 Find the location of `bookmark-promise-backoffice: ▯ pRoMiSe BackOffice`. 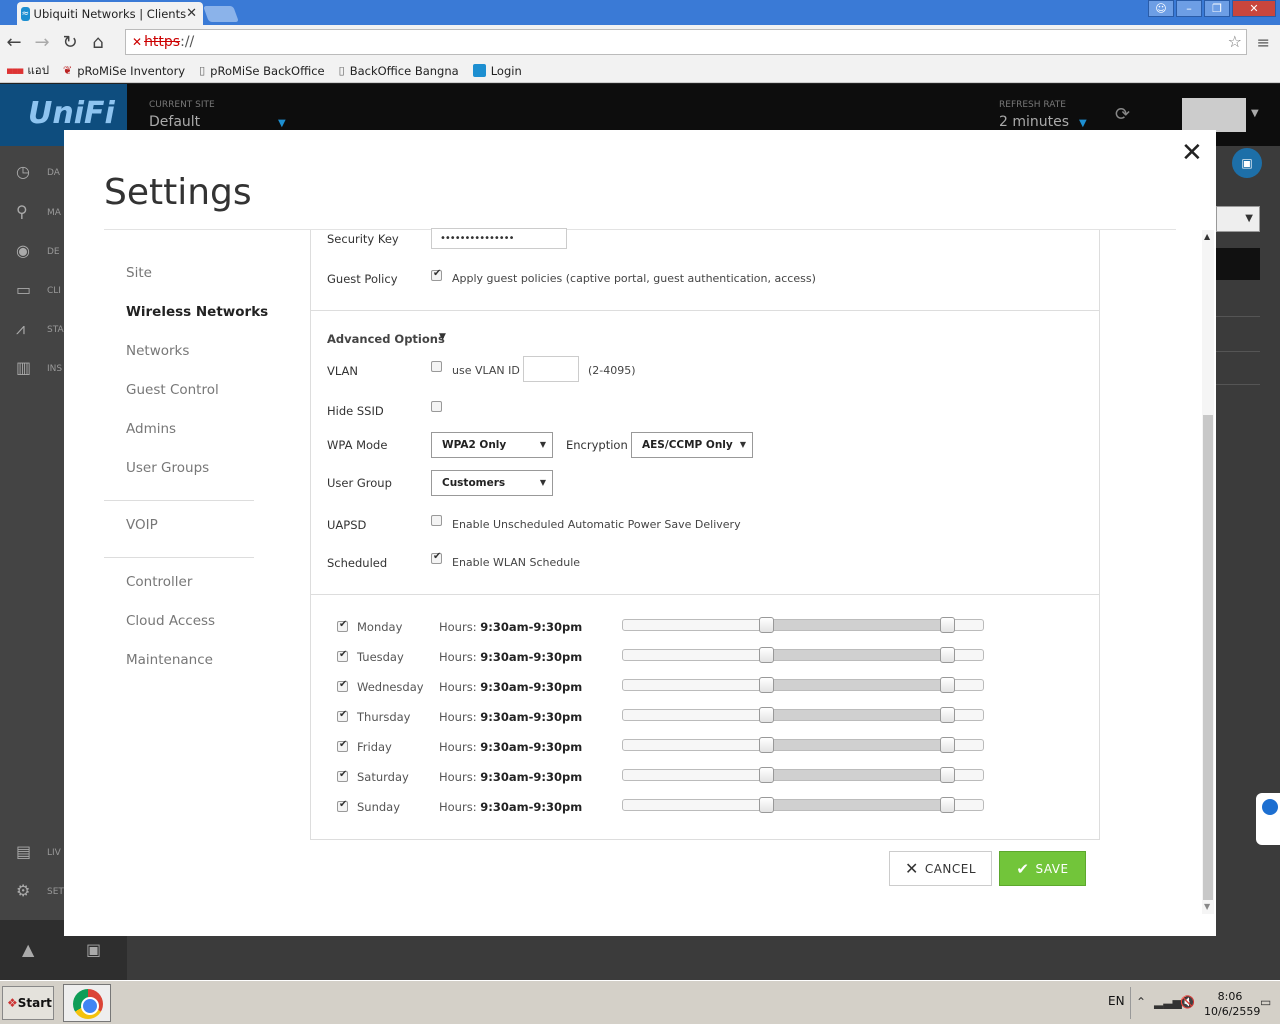

bookmark-promise-backoffice: ▯ pRoMiSe BackOffice is located at coordinates (262, 71).